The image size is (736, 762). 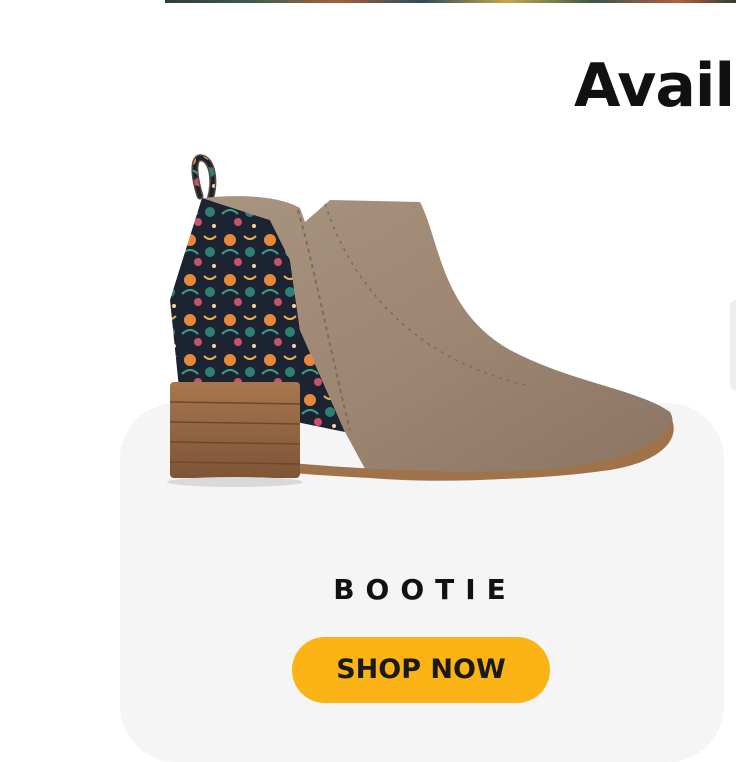 I want to click on section-title: Availa, so click(x=655, y=86).